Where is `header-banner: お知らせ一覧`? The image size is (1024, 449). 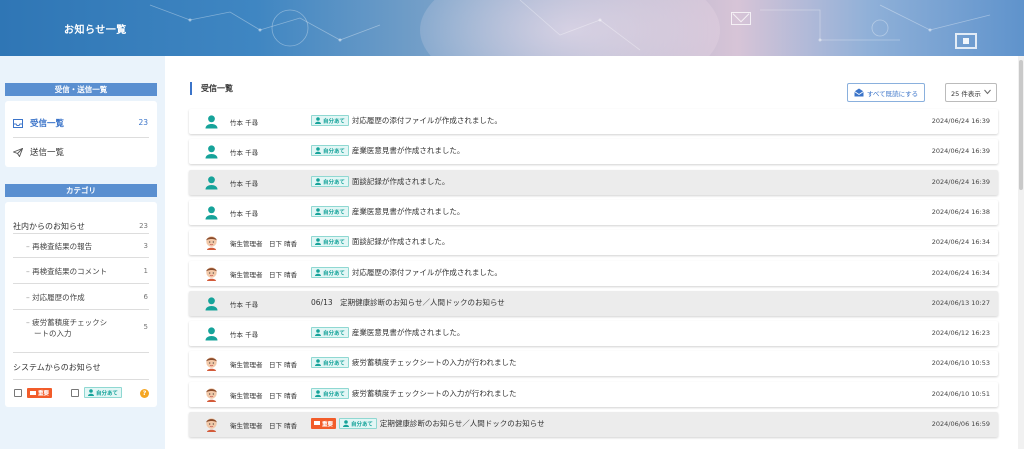
header-banner: お知らせ一覧 is located at coordinates (512, 28).